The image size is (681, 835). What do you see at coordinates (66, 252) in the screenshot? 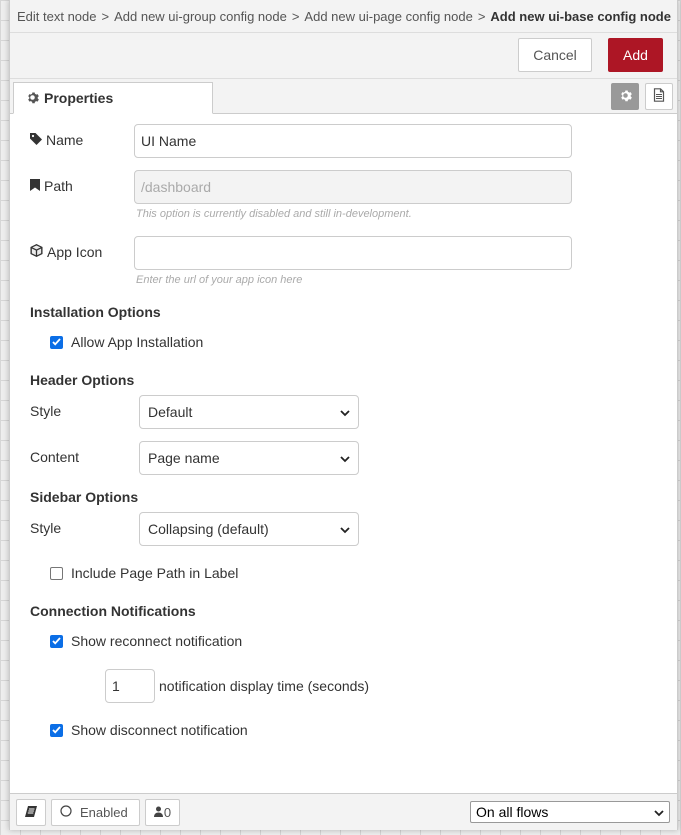
I see `app-icon-label: App Icon` at bounding box center [66, 252].